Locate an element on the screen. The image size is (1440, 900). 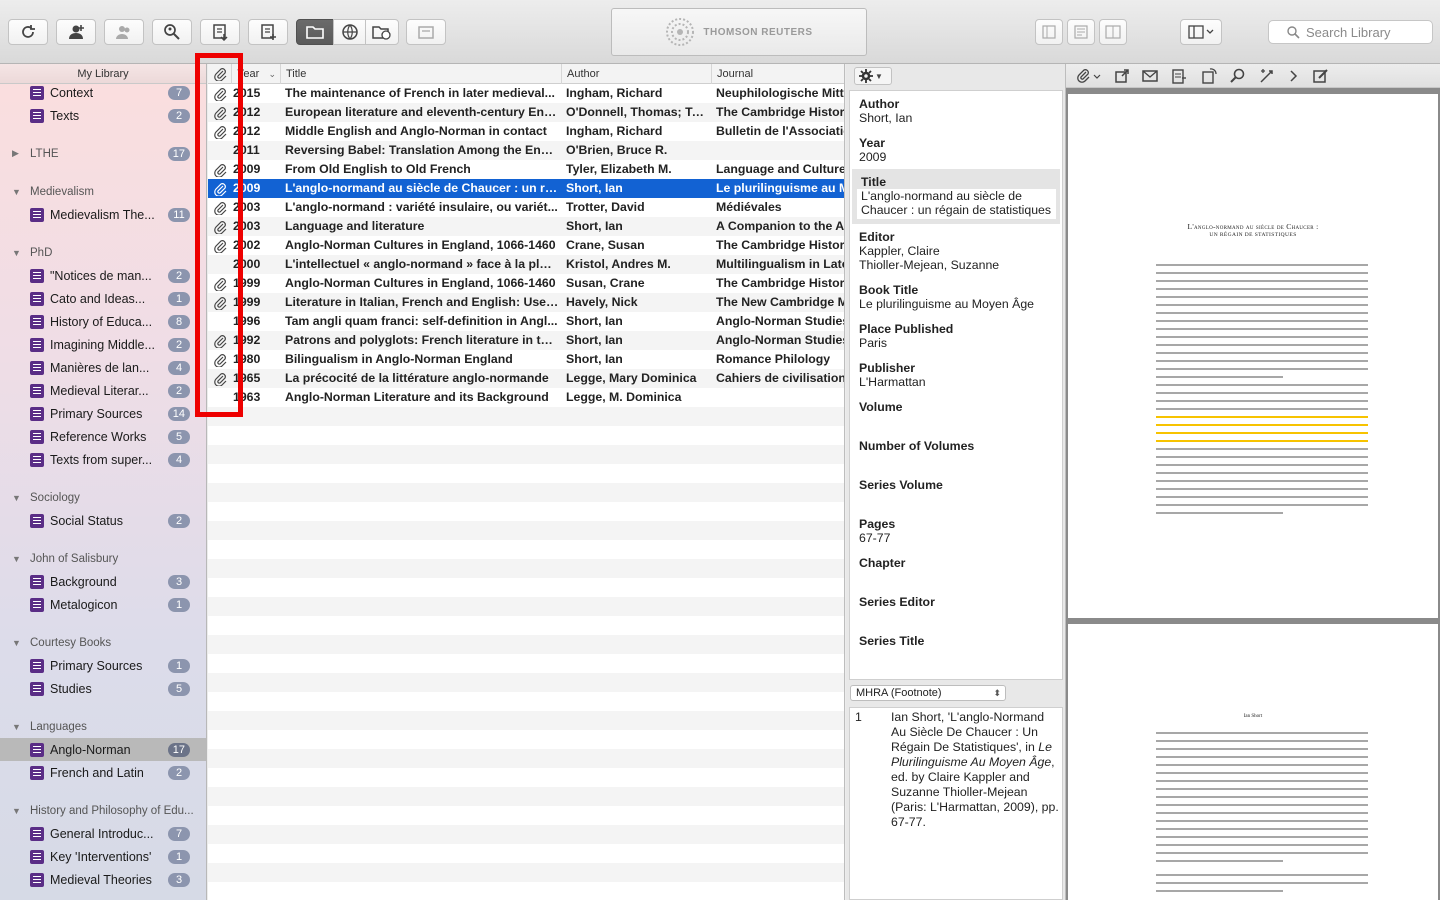
gear-menu-button: ▼ is located at coordinates (873, 76).